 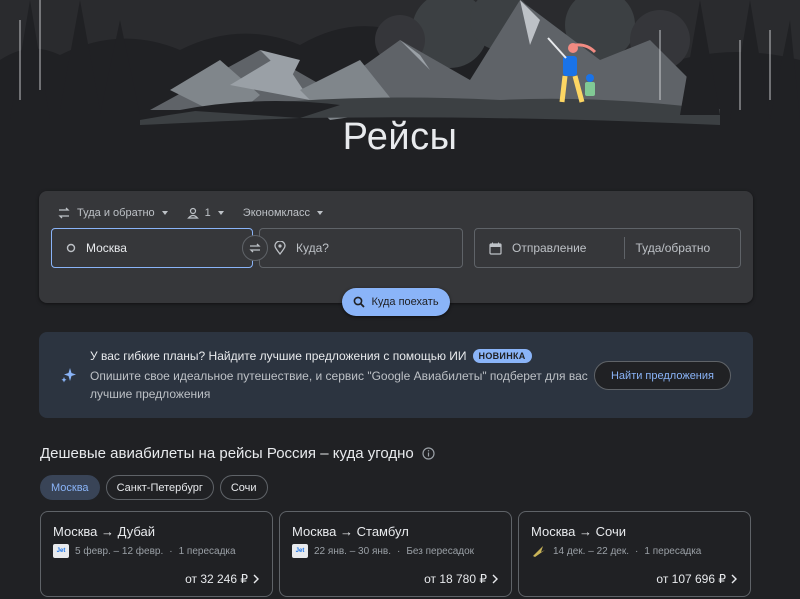 I want to click on swap-icon, so click(x=255, y=248).